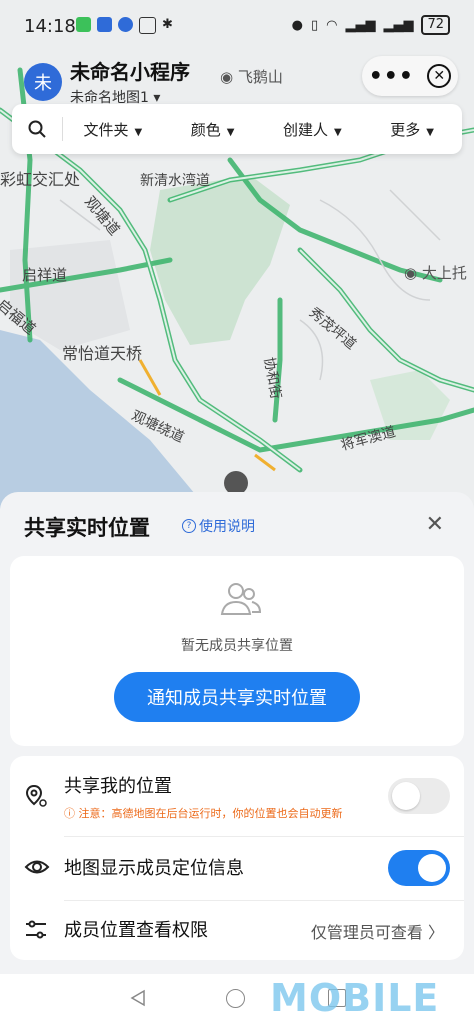  What do you see at coordinates (175, 181) in the screenshot?
I see `map-label: 新清水湾道` at bounding box center [175, 181].